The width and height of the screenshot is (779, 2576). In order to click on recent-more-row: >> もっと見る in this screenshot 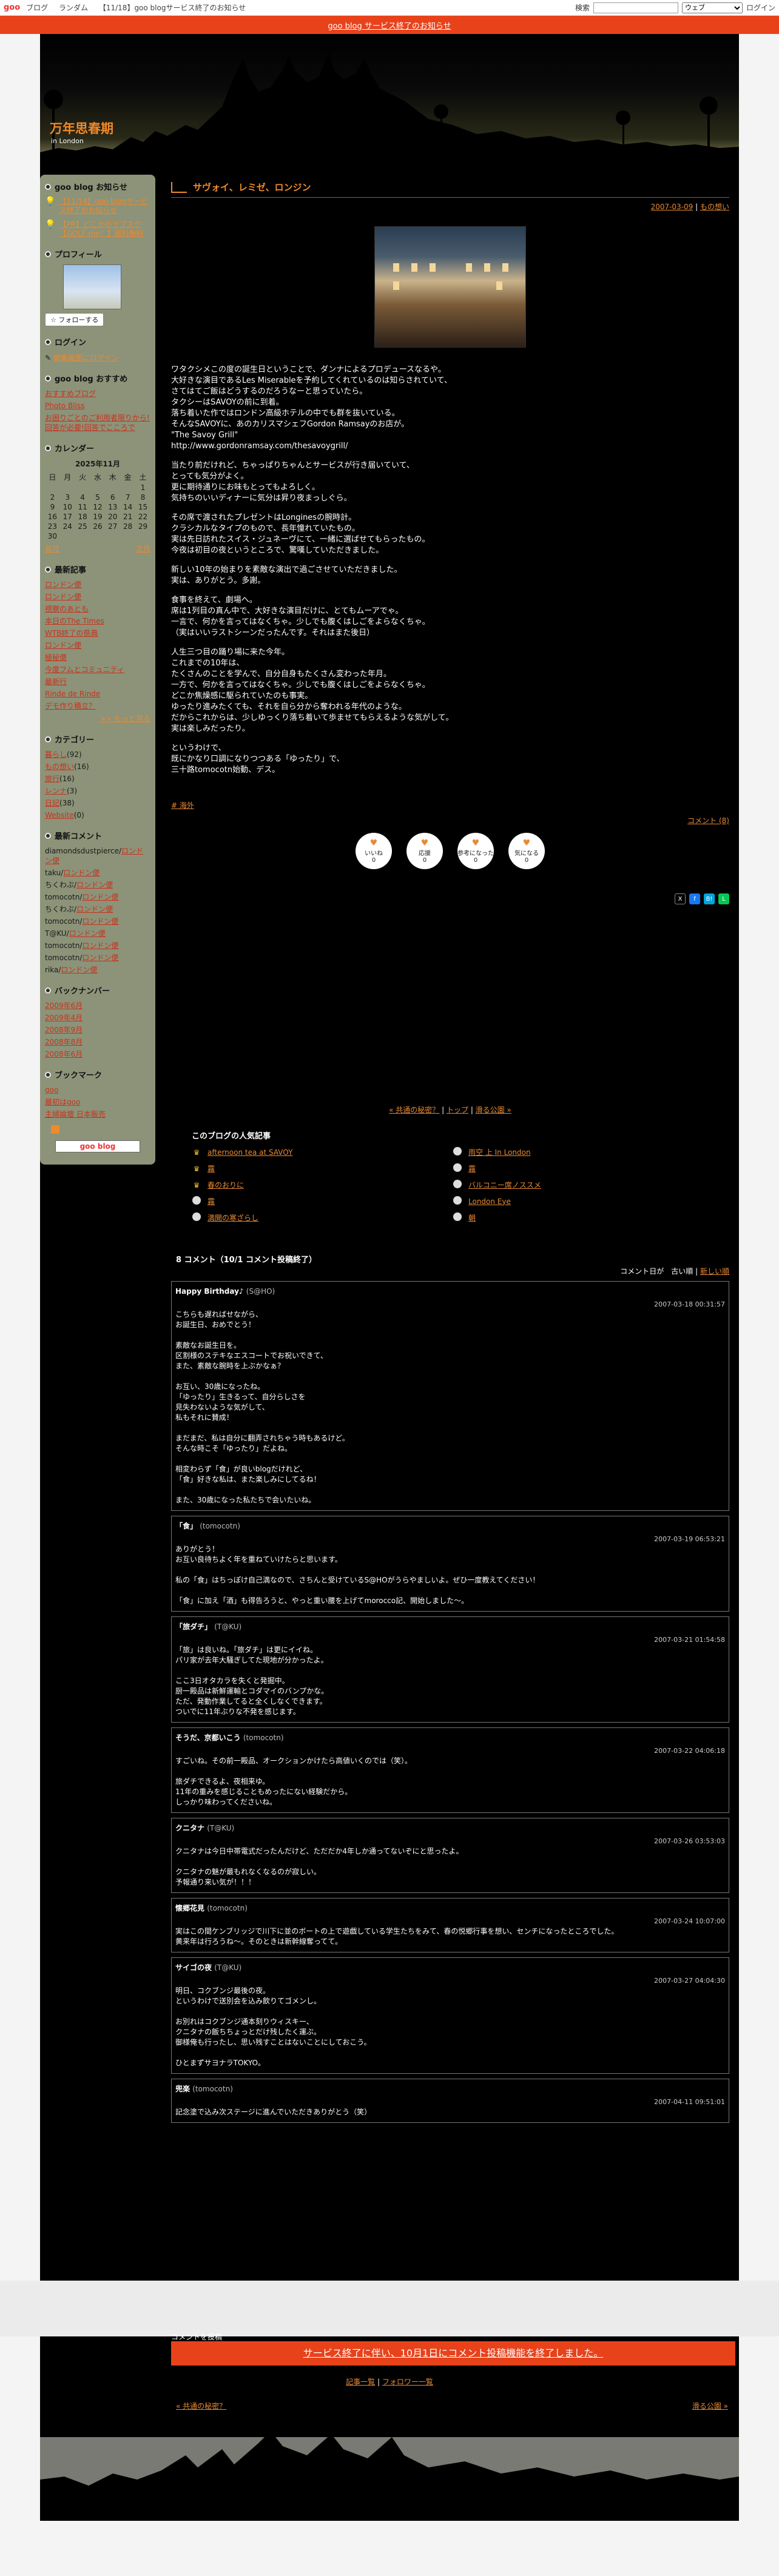, I will do `click(97, 718)`.